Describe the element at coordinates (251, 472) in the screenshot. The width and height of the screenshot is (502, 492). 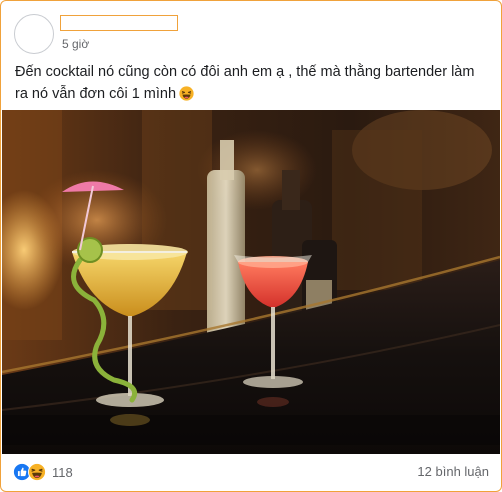
I see `post-footer: 118 12 bình luận` at that location.